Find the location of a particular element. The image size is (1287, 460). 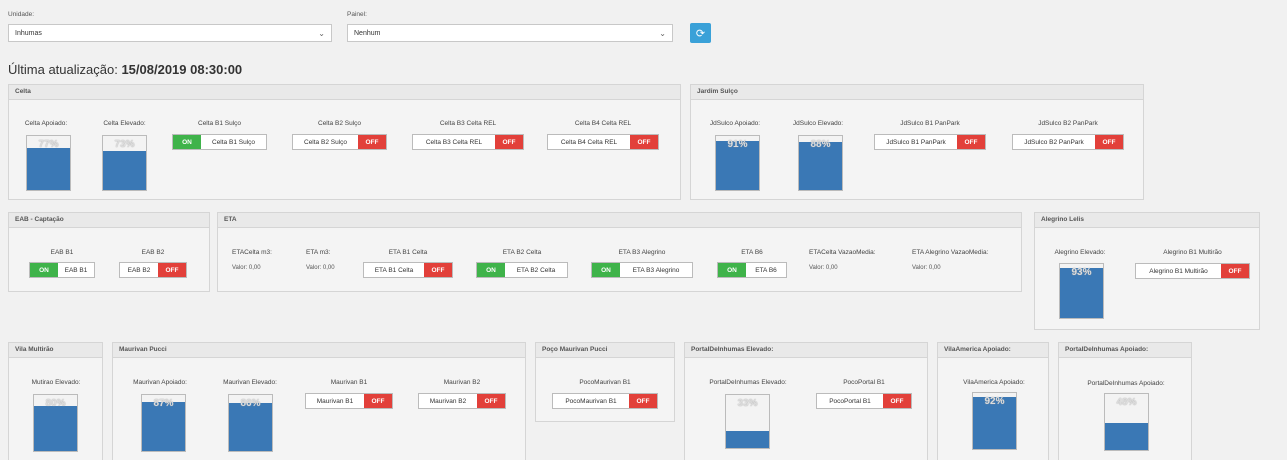

switch-label: Alegrino B1 Multirão is located at coordinates (1192, 252).